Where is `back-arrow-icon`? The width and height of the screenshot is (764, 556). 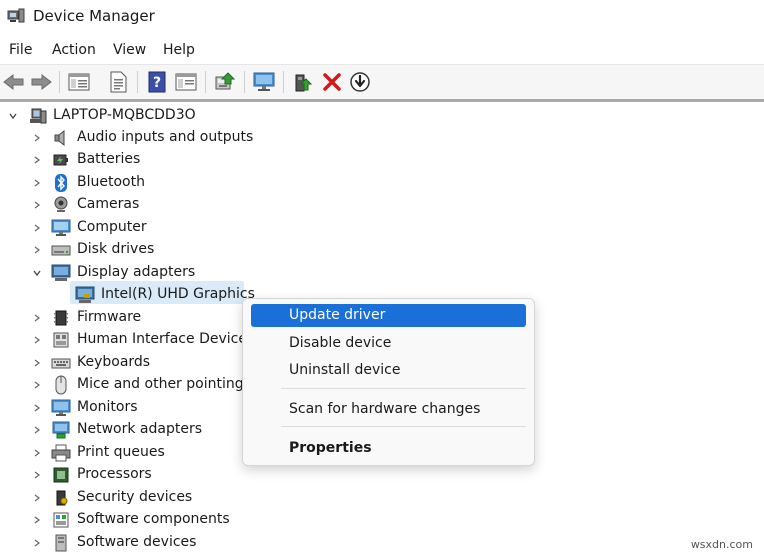
back-arrow-icon is located at coordinates (14, 82).